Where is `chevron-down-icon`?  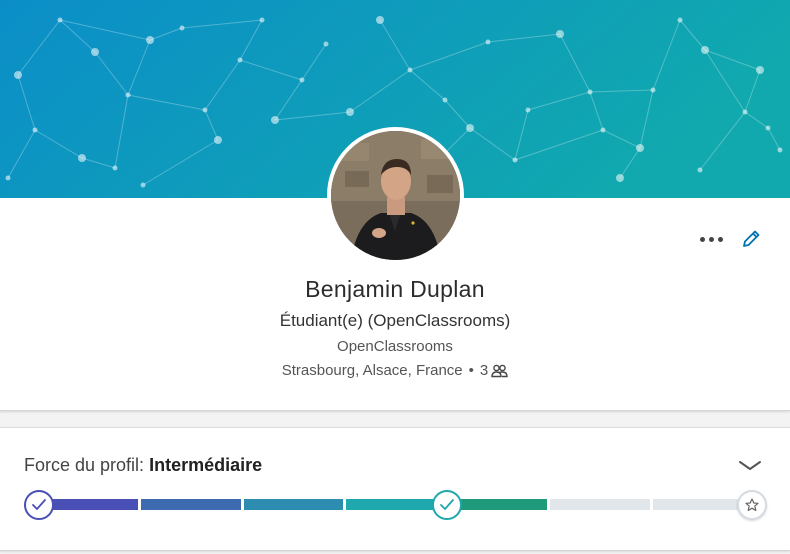
chevron-down-icon is located at coordinates (750, 465).